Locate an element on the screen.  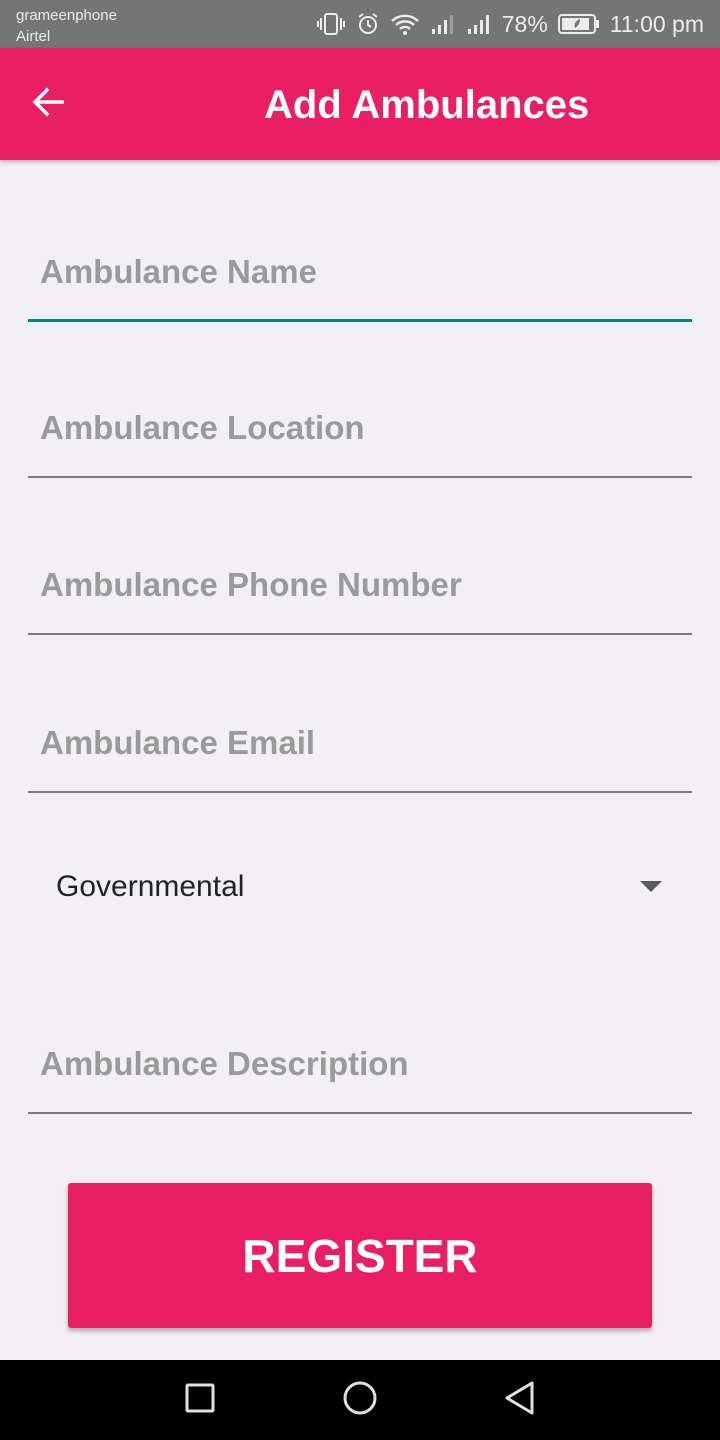
ambulance-location-field is located at coordinates (360, 428).